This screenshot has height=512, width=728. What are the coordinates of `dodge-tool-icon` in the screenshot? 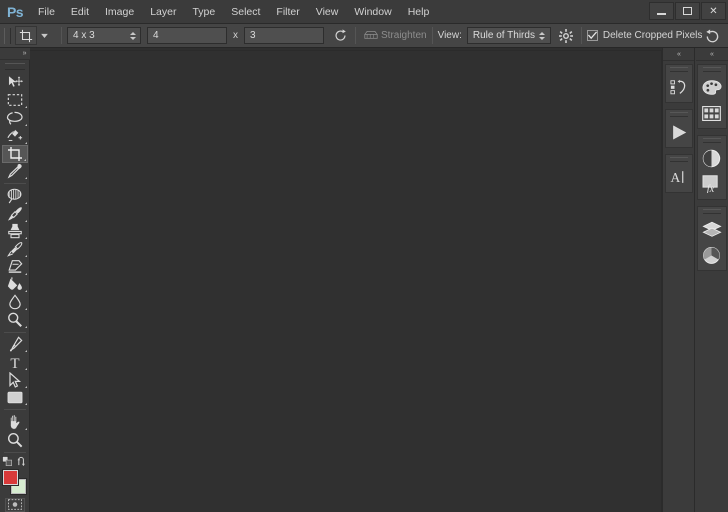 It's located at (14, 319).